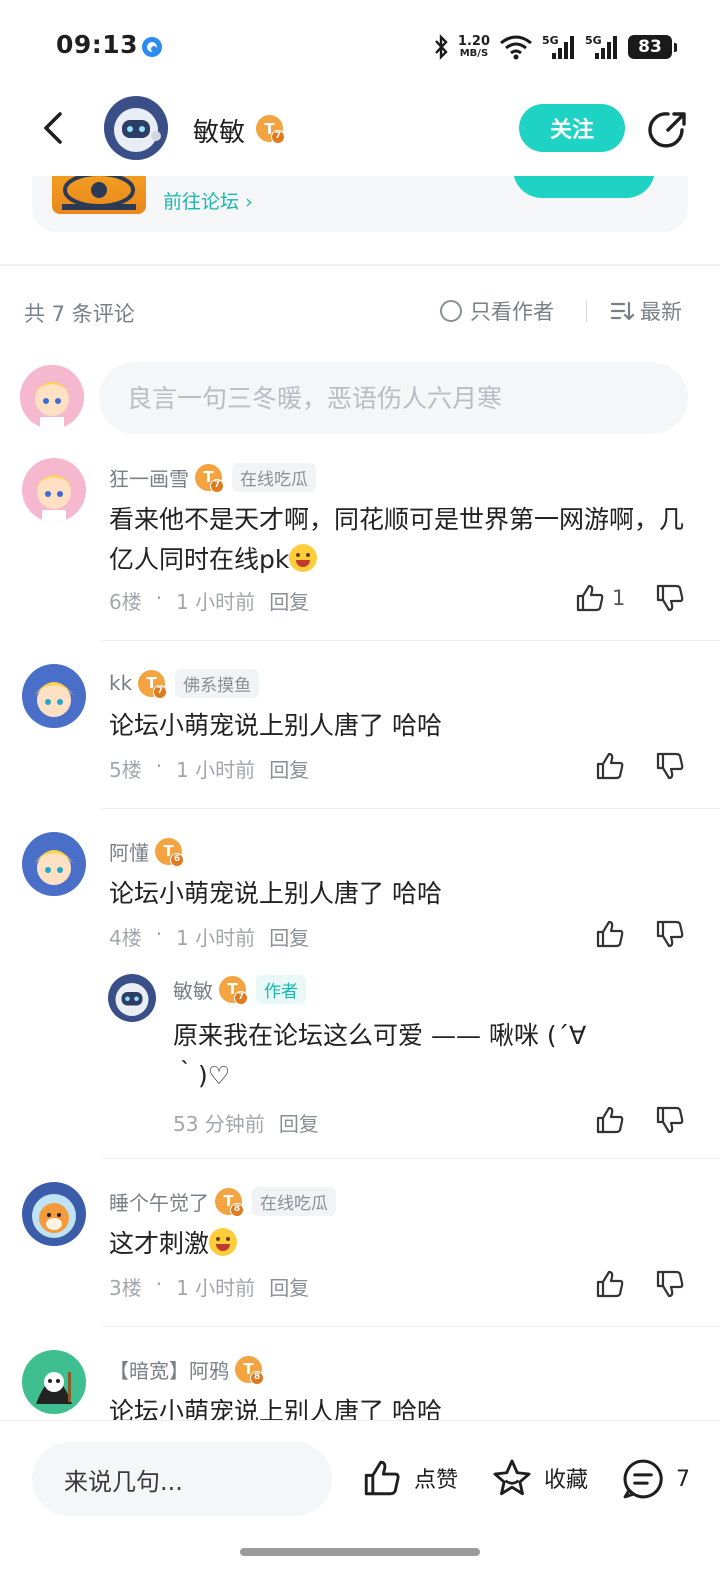  What do you see at coordinates (249, 202) in the screenshot?
I see `chevron-right-icon: ›` at bounding box center [249, 202].